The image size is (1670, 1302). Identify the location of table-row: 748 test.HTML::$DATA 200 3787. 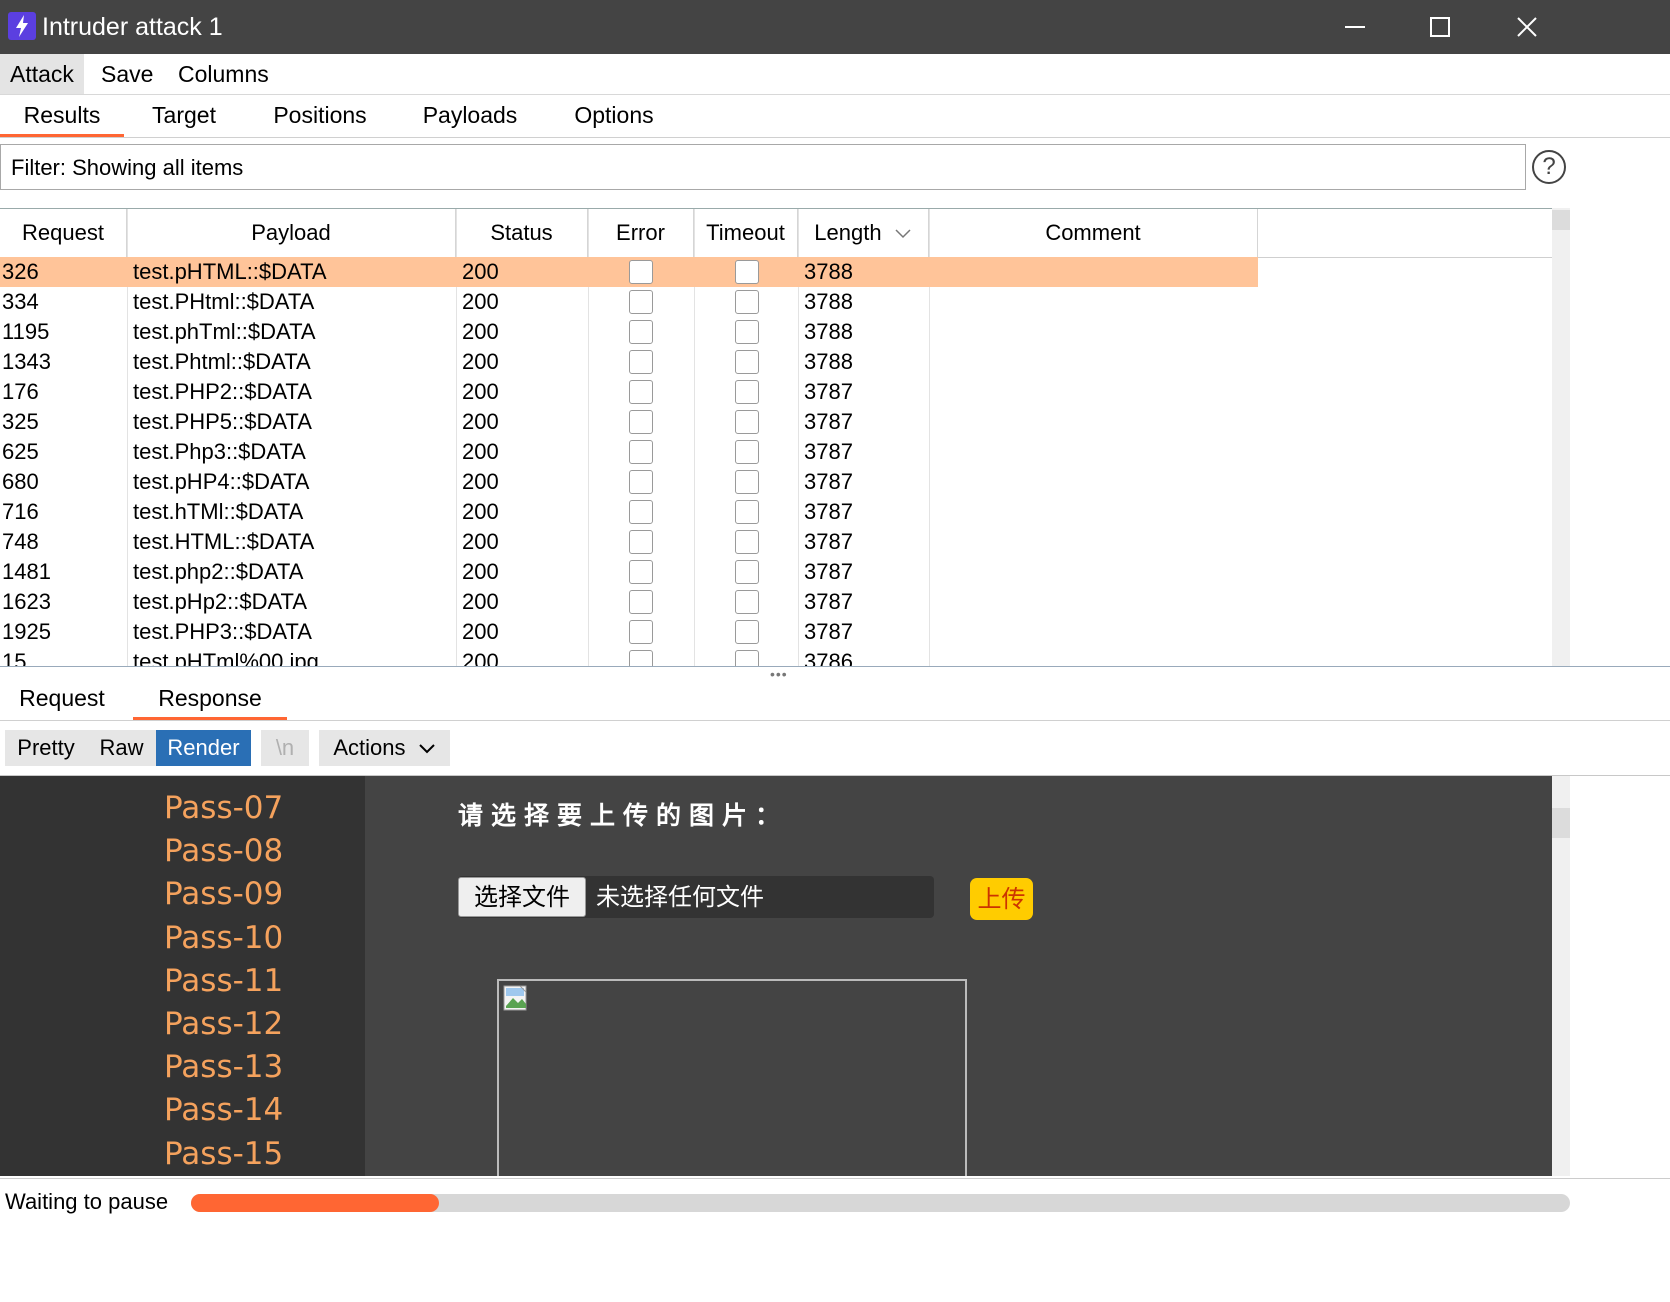
(776, 542).